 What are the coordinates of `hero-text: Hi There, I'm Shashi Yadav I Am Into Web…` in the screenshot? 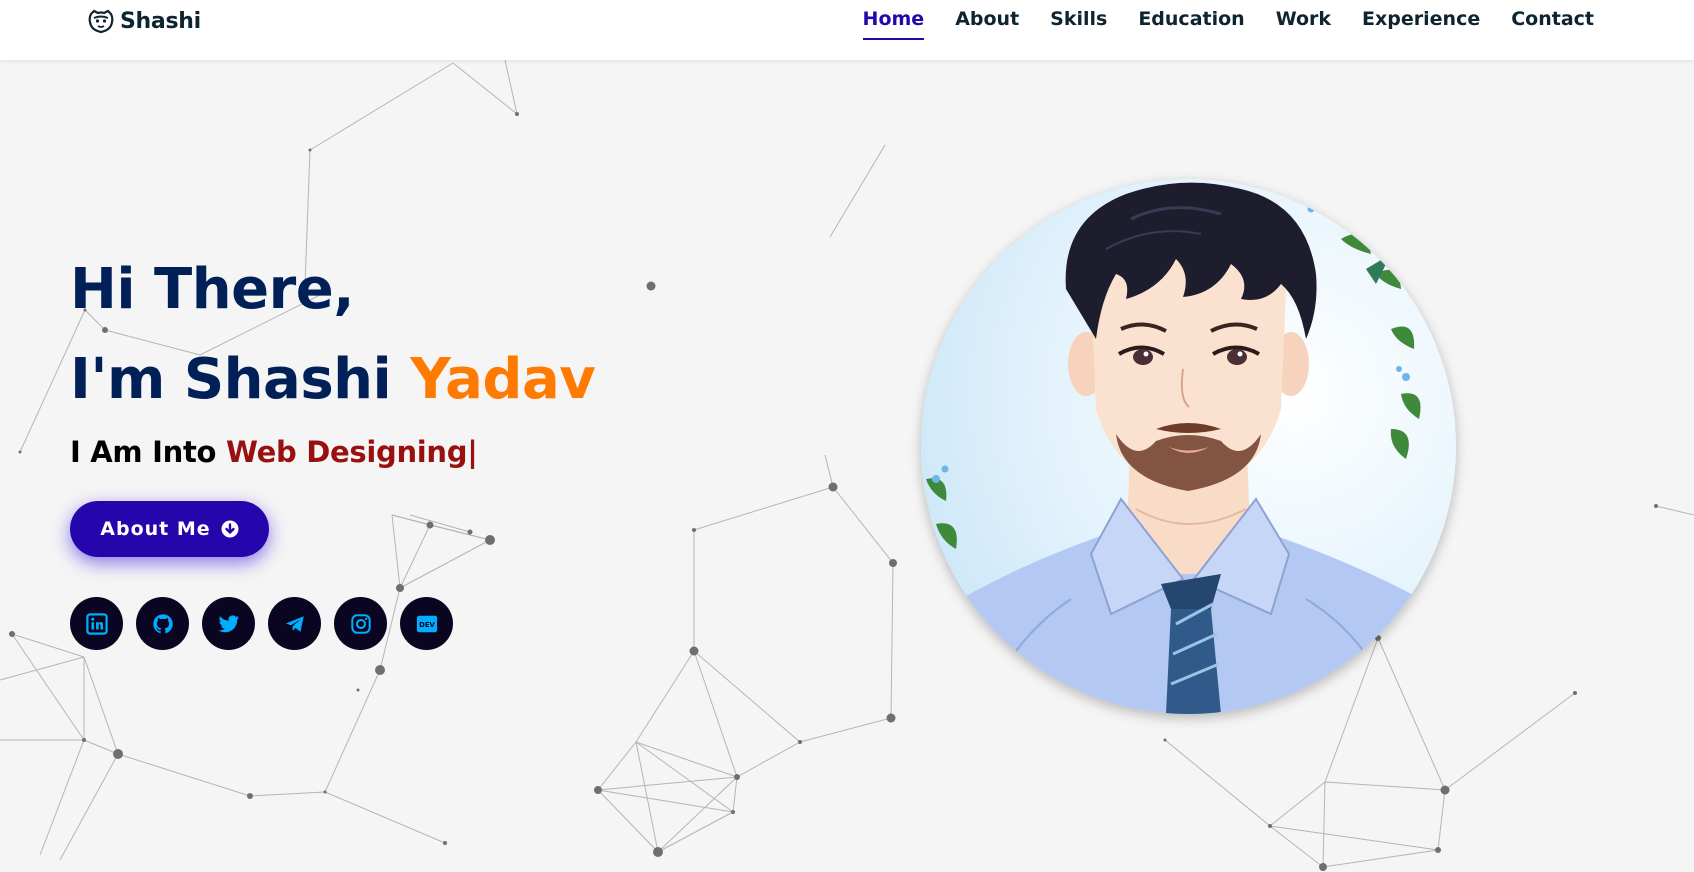 It's located at (333, 357).